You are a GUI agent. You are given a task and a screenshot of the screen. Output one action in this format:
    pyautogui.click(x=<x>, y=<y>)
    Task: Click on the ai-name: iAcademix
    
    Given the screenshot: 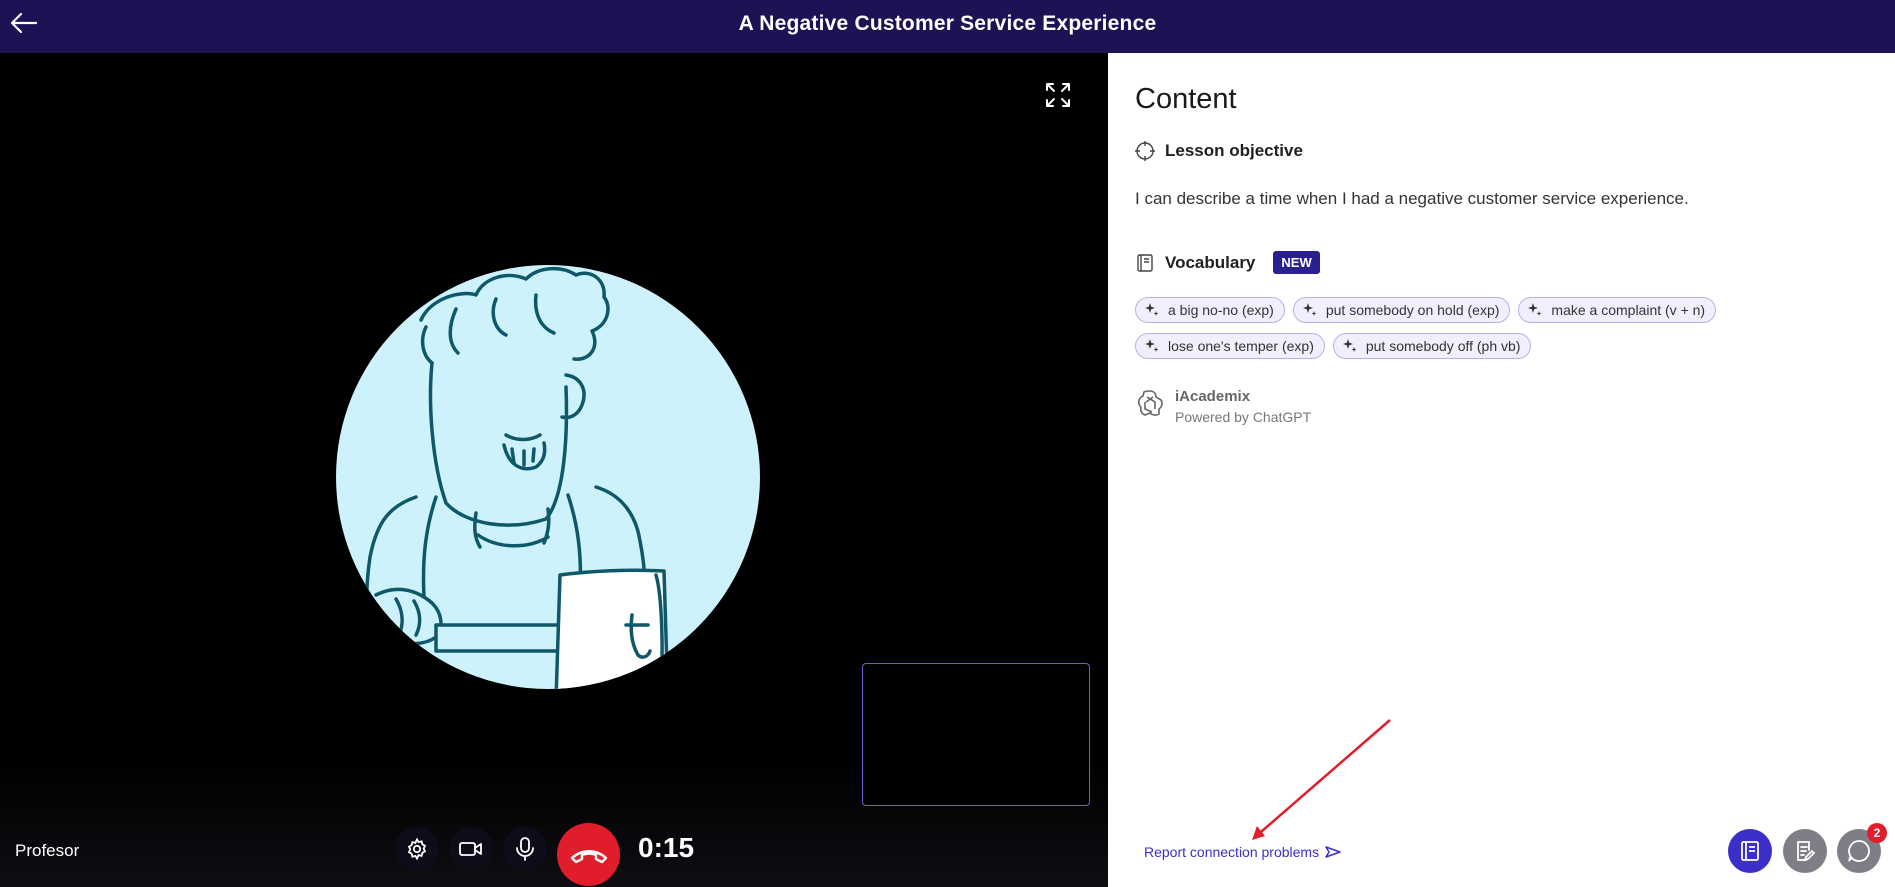 What is the action you would take?
    pyautogui.click(x=1213, y=396)
    